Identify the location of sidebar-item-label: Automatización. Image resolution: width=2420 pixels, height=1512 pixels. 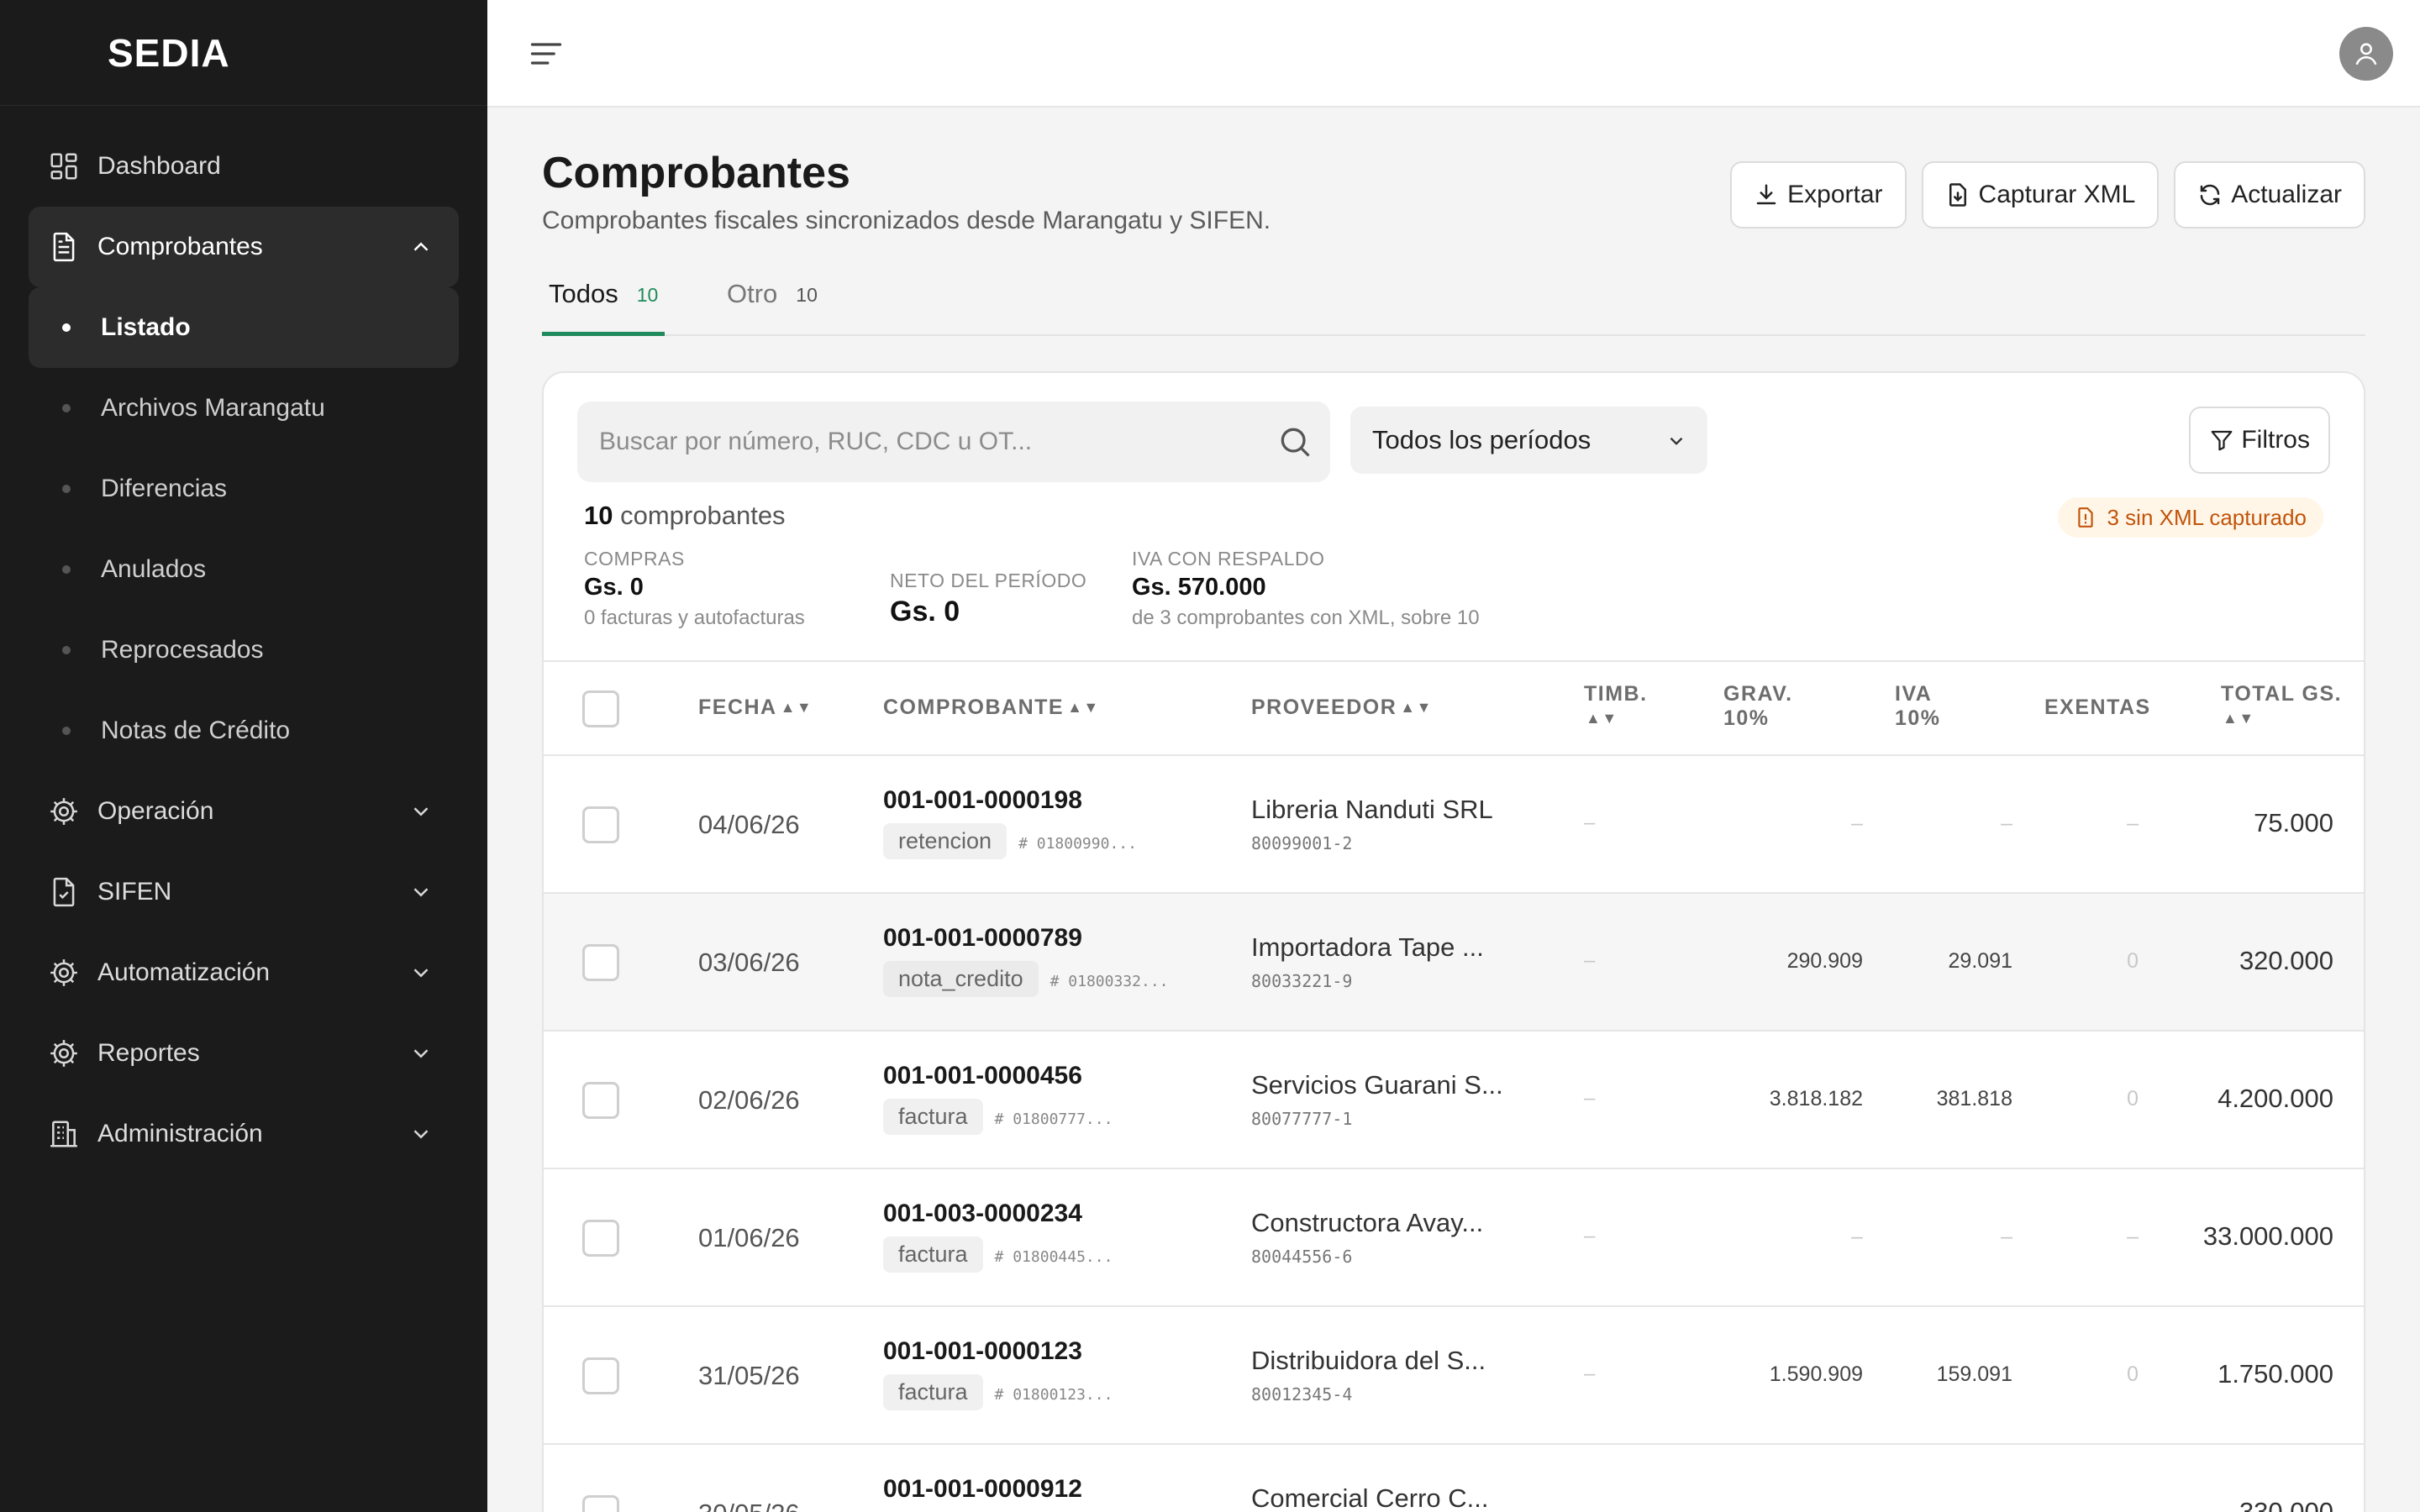
(184, 972).